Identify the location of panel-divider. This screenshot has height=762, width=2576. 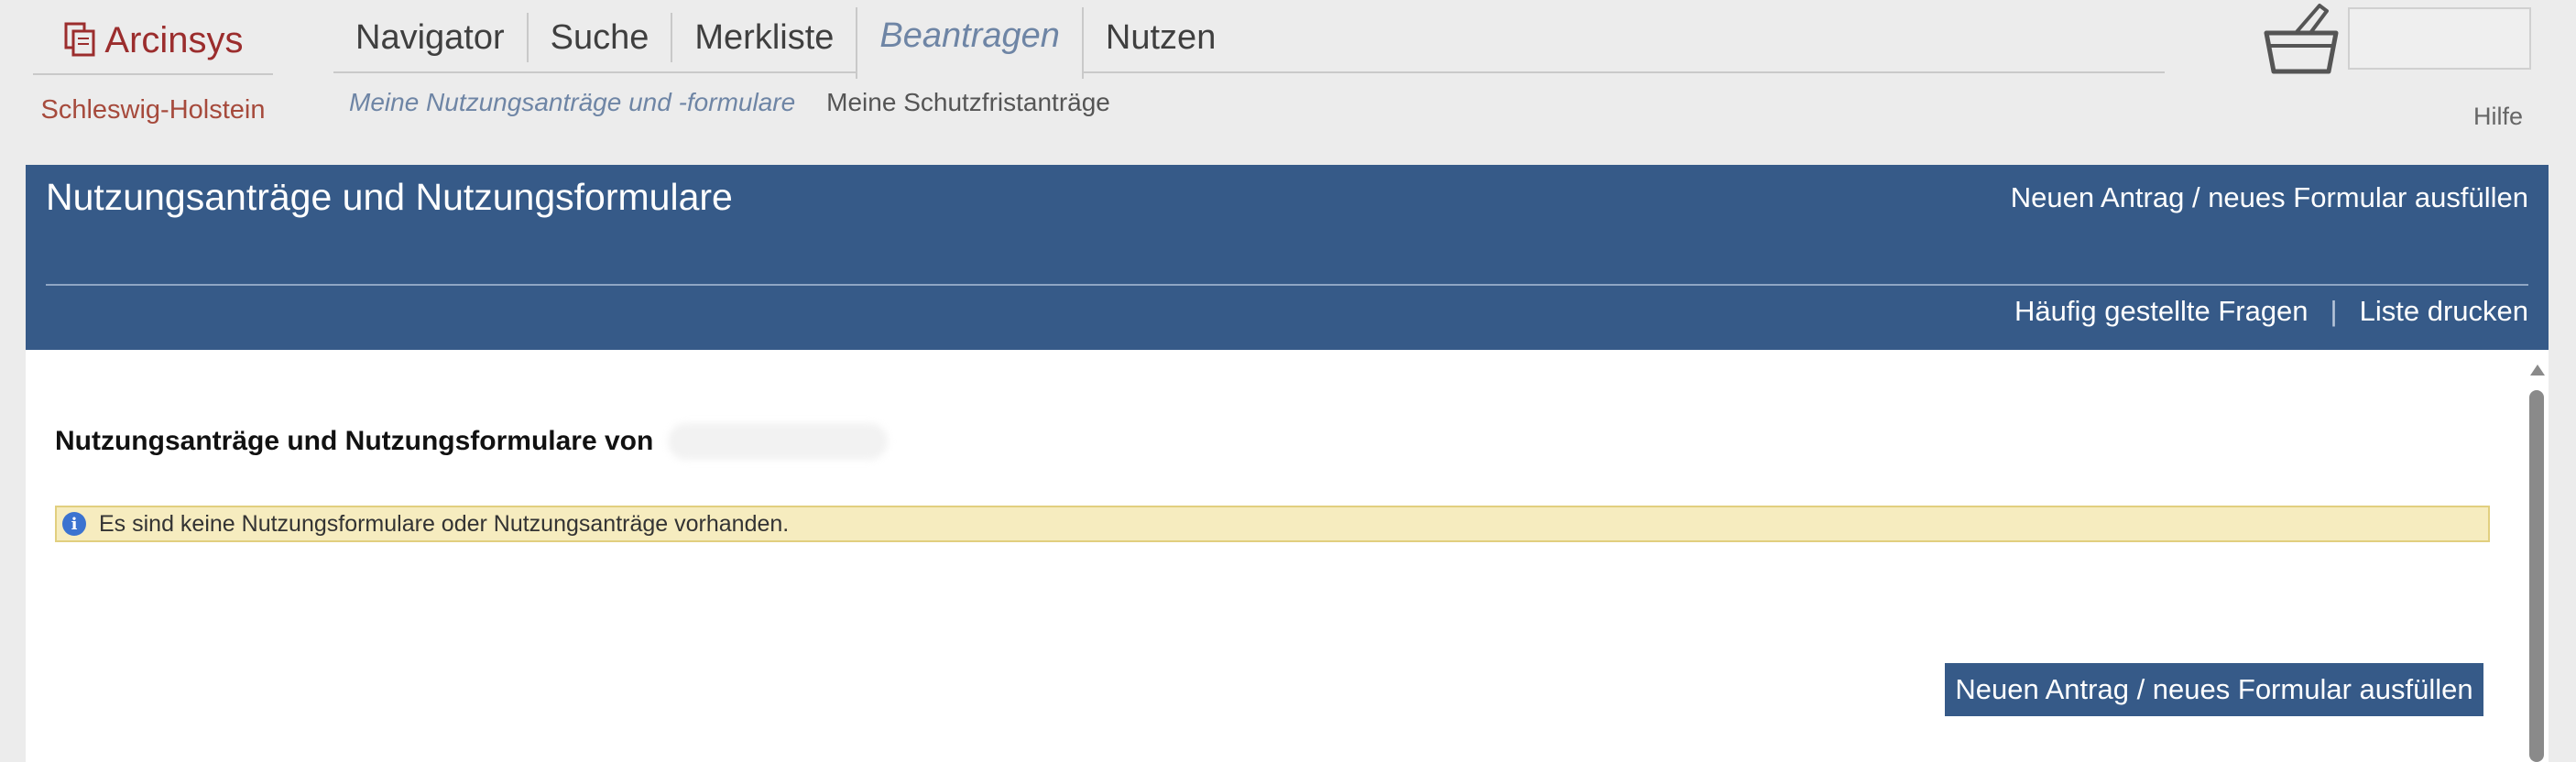
(1287, 285).